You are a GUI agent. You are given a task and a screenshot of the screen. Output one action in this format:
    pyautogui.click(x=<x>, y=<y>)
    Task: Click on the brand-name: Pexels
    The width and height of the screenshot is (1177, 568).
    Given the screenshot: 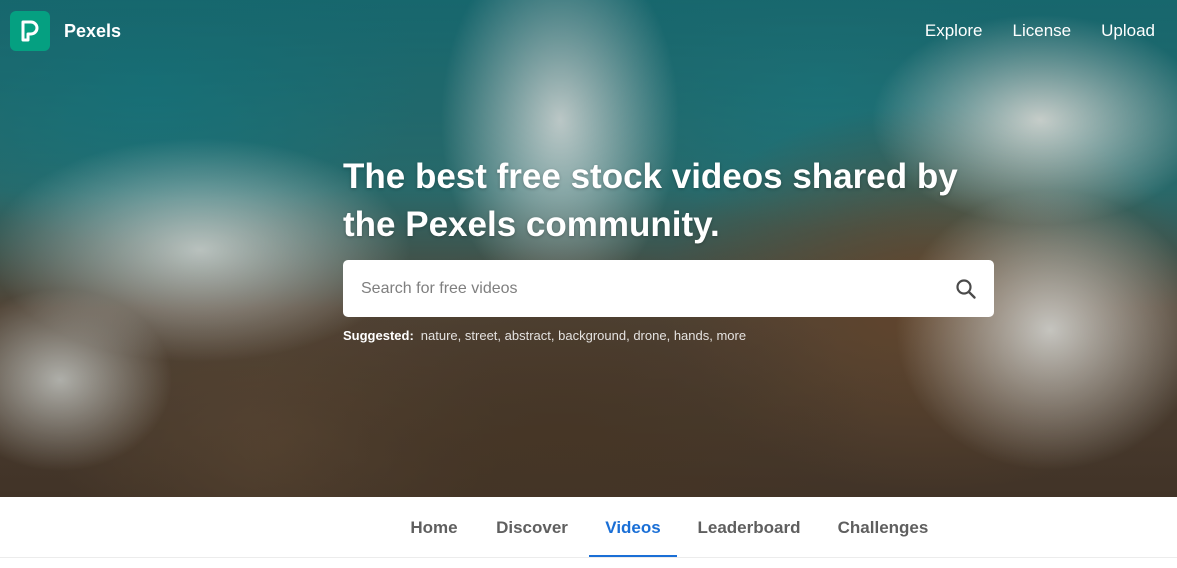 What is the action you would take?
    pyautogui.click(x=92, y=31)
    